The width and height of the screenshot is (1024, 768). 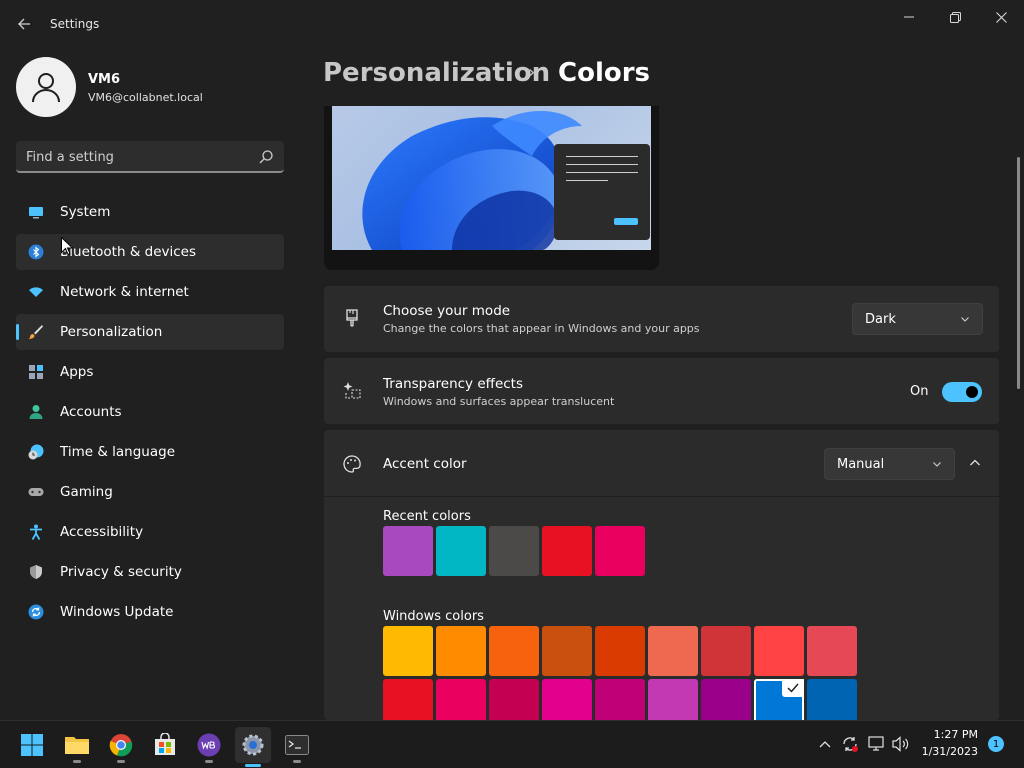 What do you see at coordinates (602, 172) in the screenshot?
I see `sample-line` at bounding box center [602, 172].